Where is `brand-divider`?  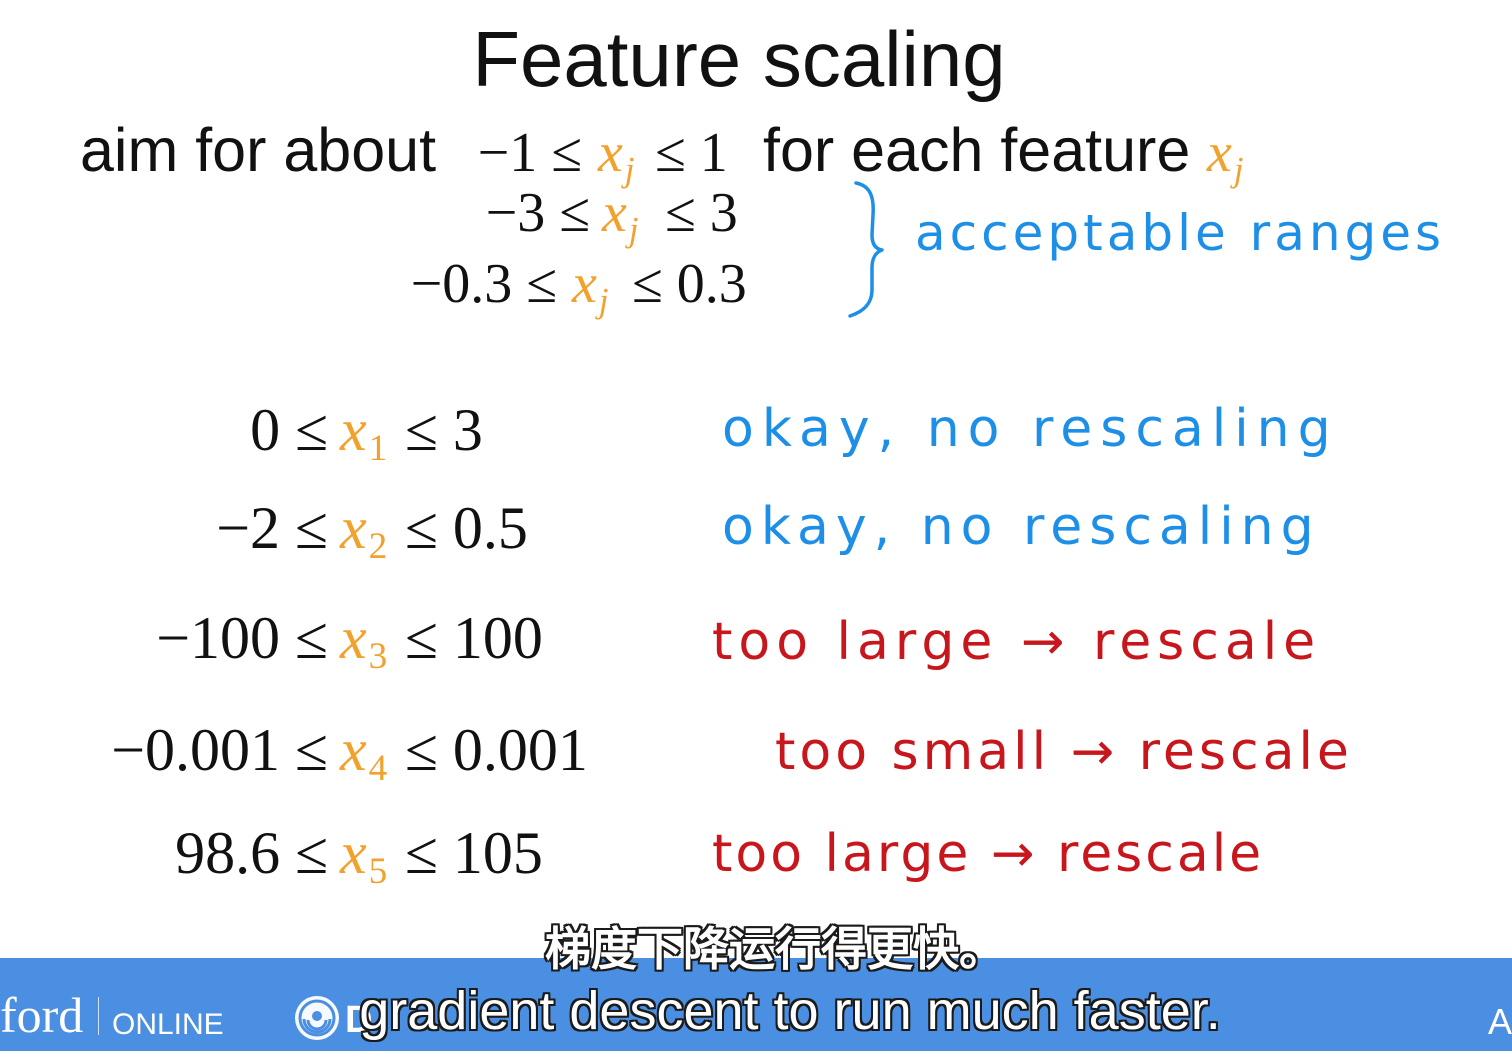 brand-divider is located at coordinates (98, 1016).